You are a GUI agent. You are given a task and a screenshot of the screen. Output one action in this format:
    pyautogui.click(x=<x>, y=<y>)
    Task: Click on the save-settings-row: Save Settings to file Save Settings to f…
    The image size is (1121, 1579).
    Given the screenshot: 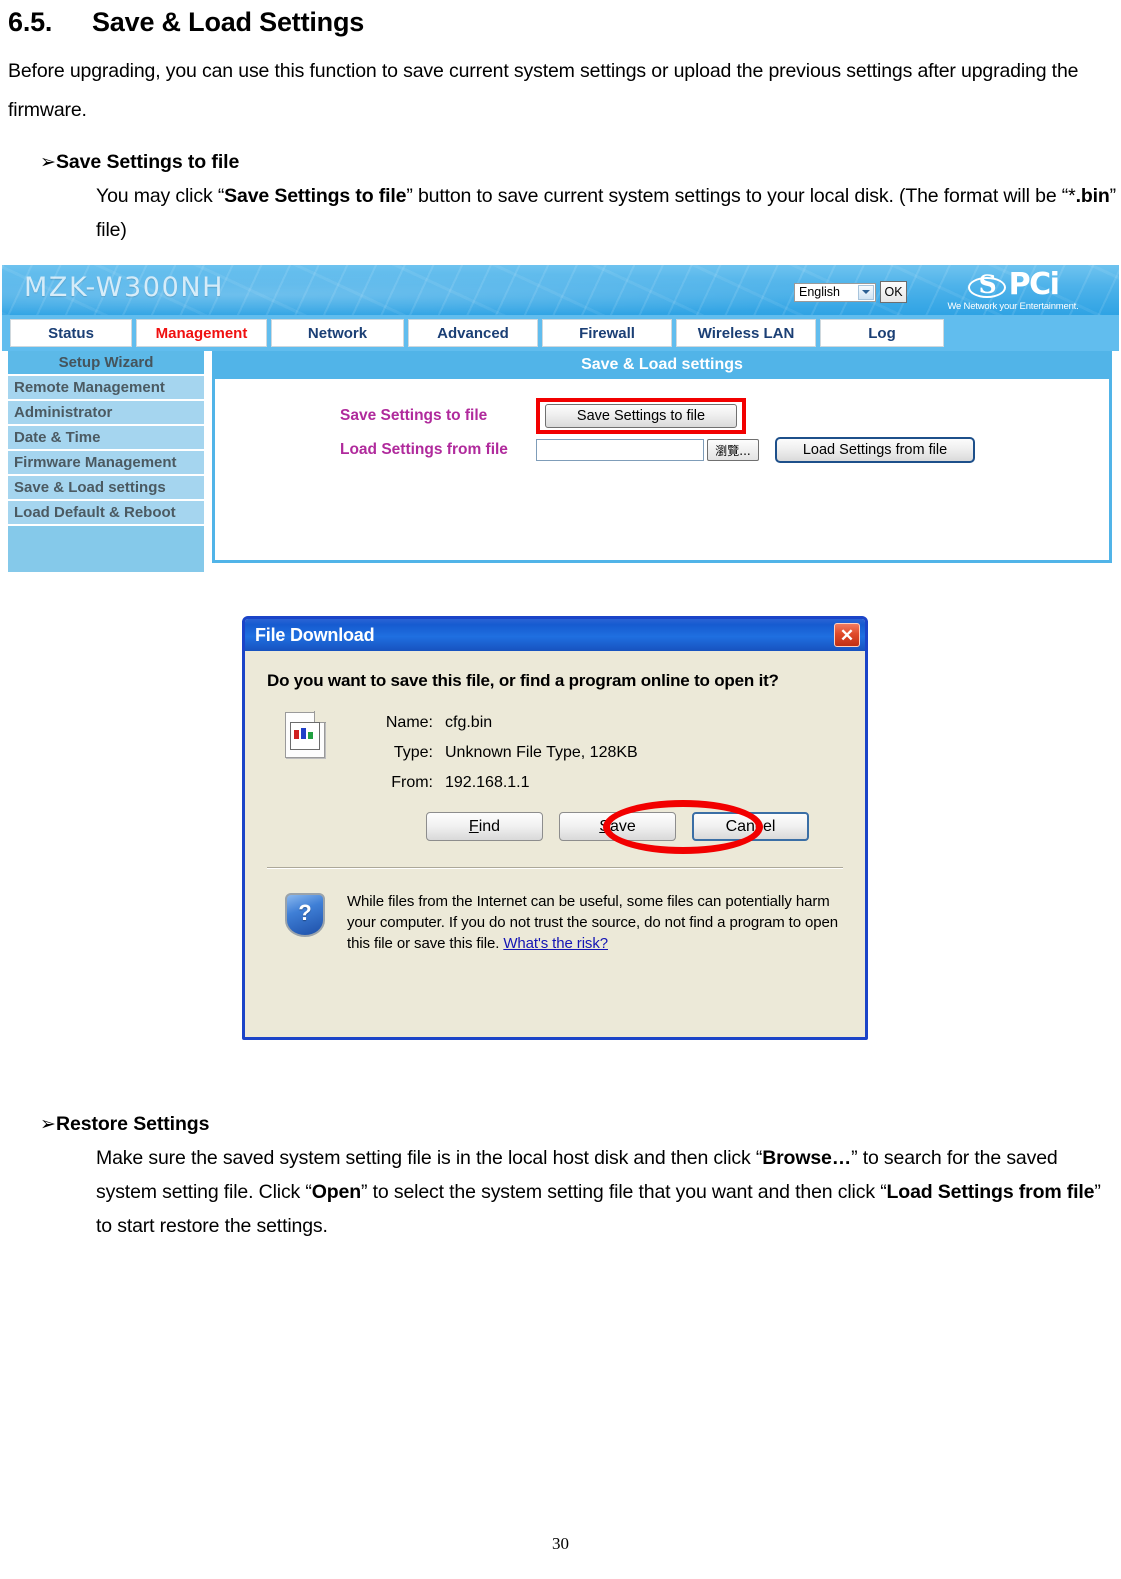 What is the action you would take?
    pyautogui.click(x=690, y=416)
    